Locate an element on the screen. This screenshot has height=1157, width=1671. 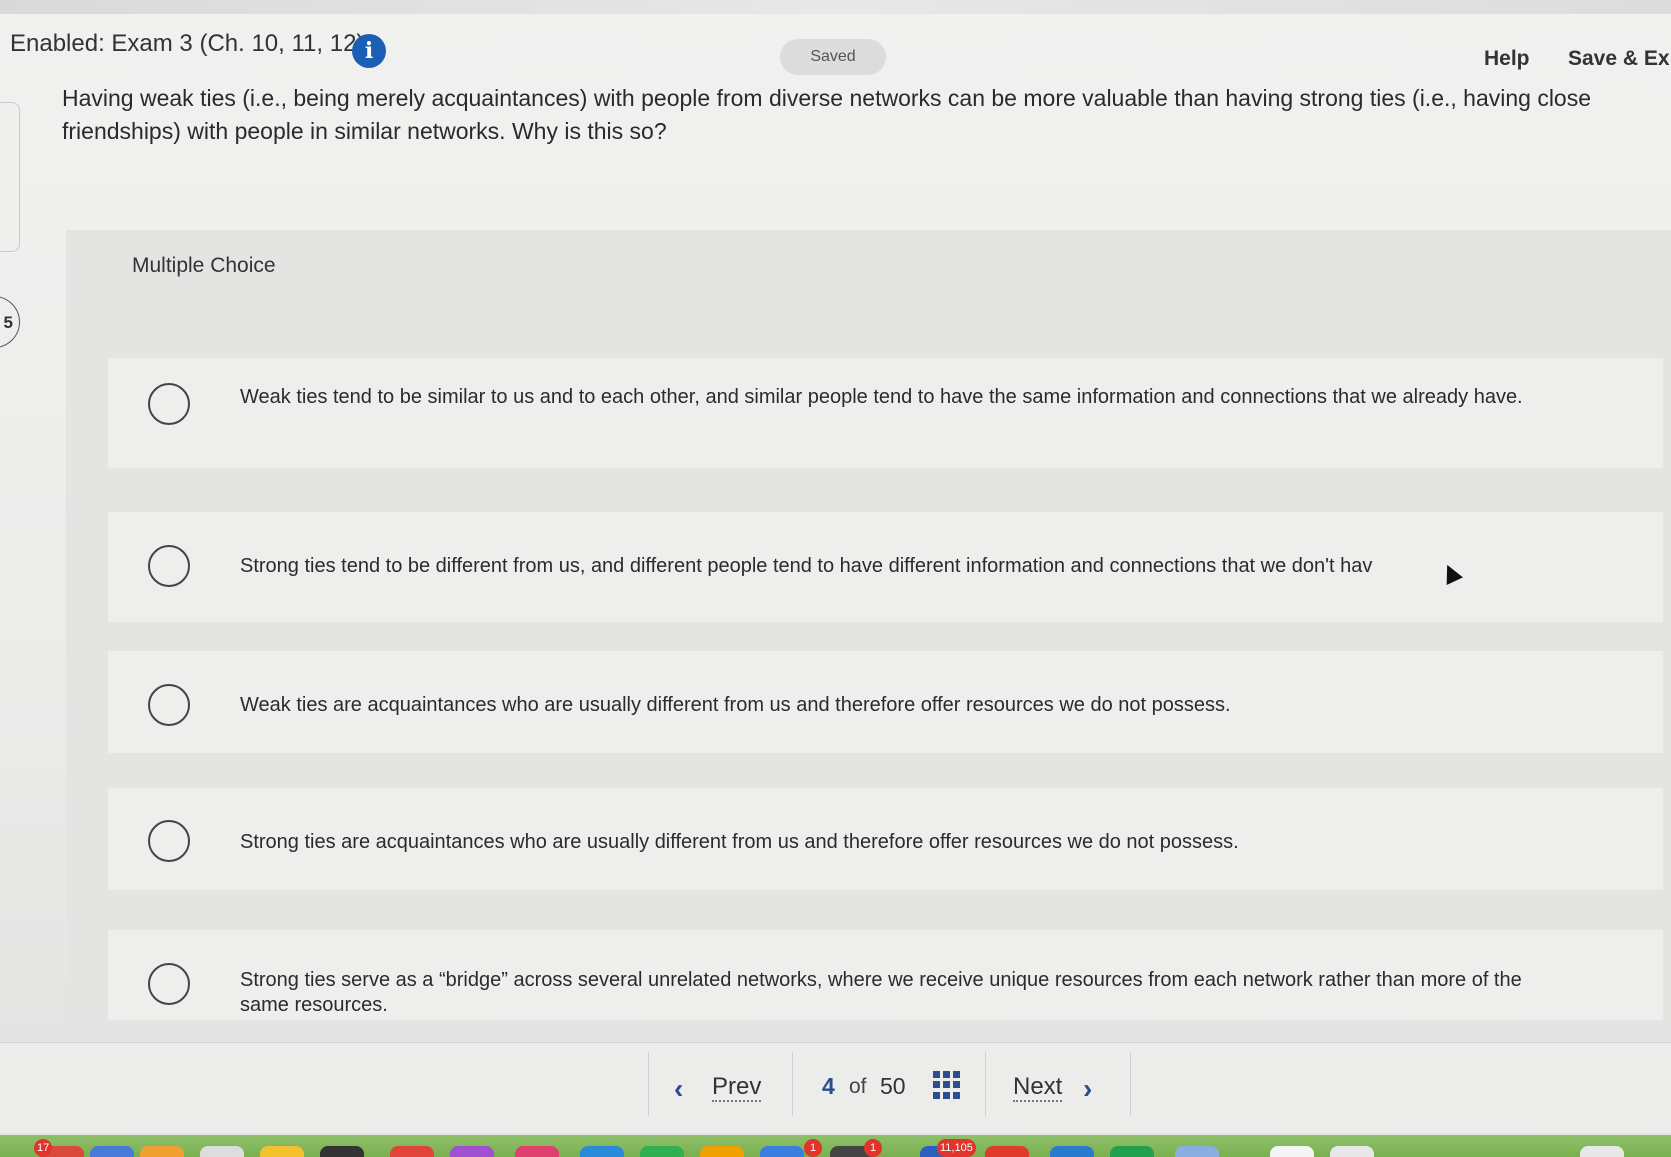
page-of-label: of is located at coordinates (858, 1086).